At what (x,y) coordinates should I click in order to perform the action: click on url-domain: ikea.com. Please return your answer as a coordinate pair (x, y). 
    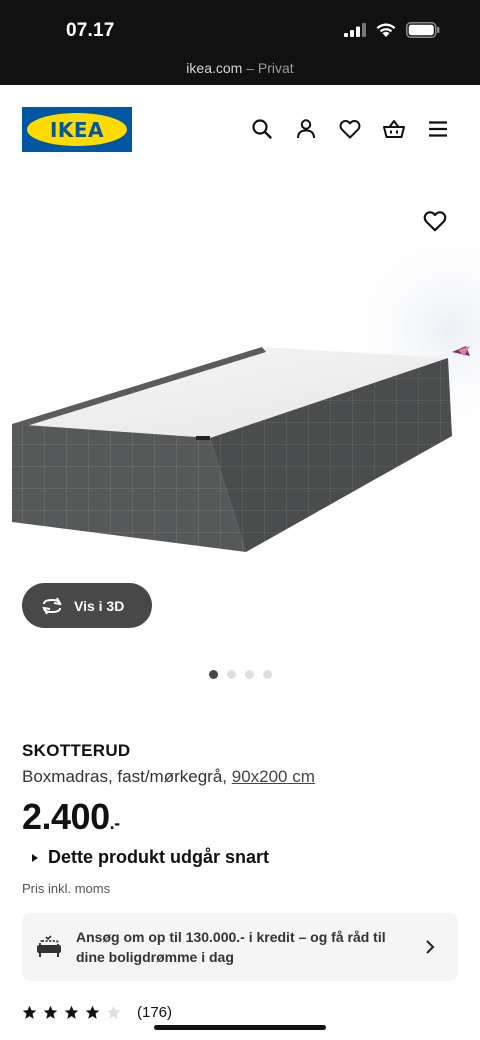
    Looking at the image, I should click on (214, 68).